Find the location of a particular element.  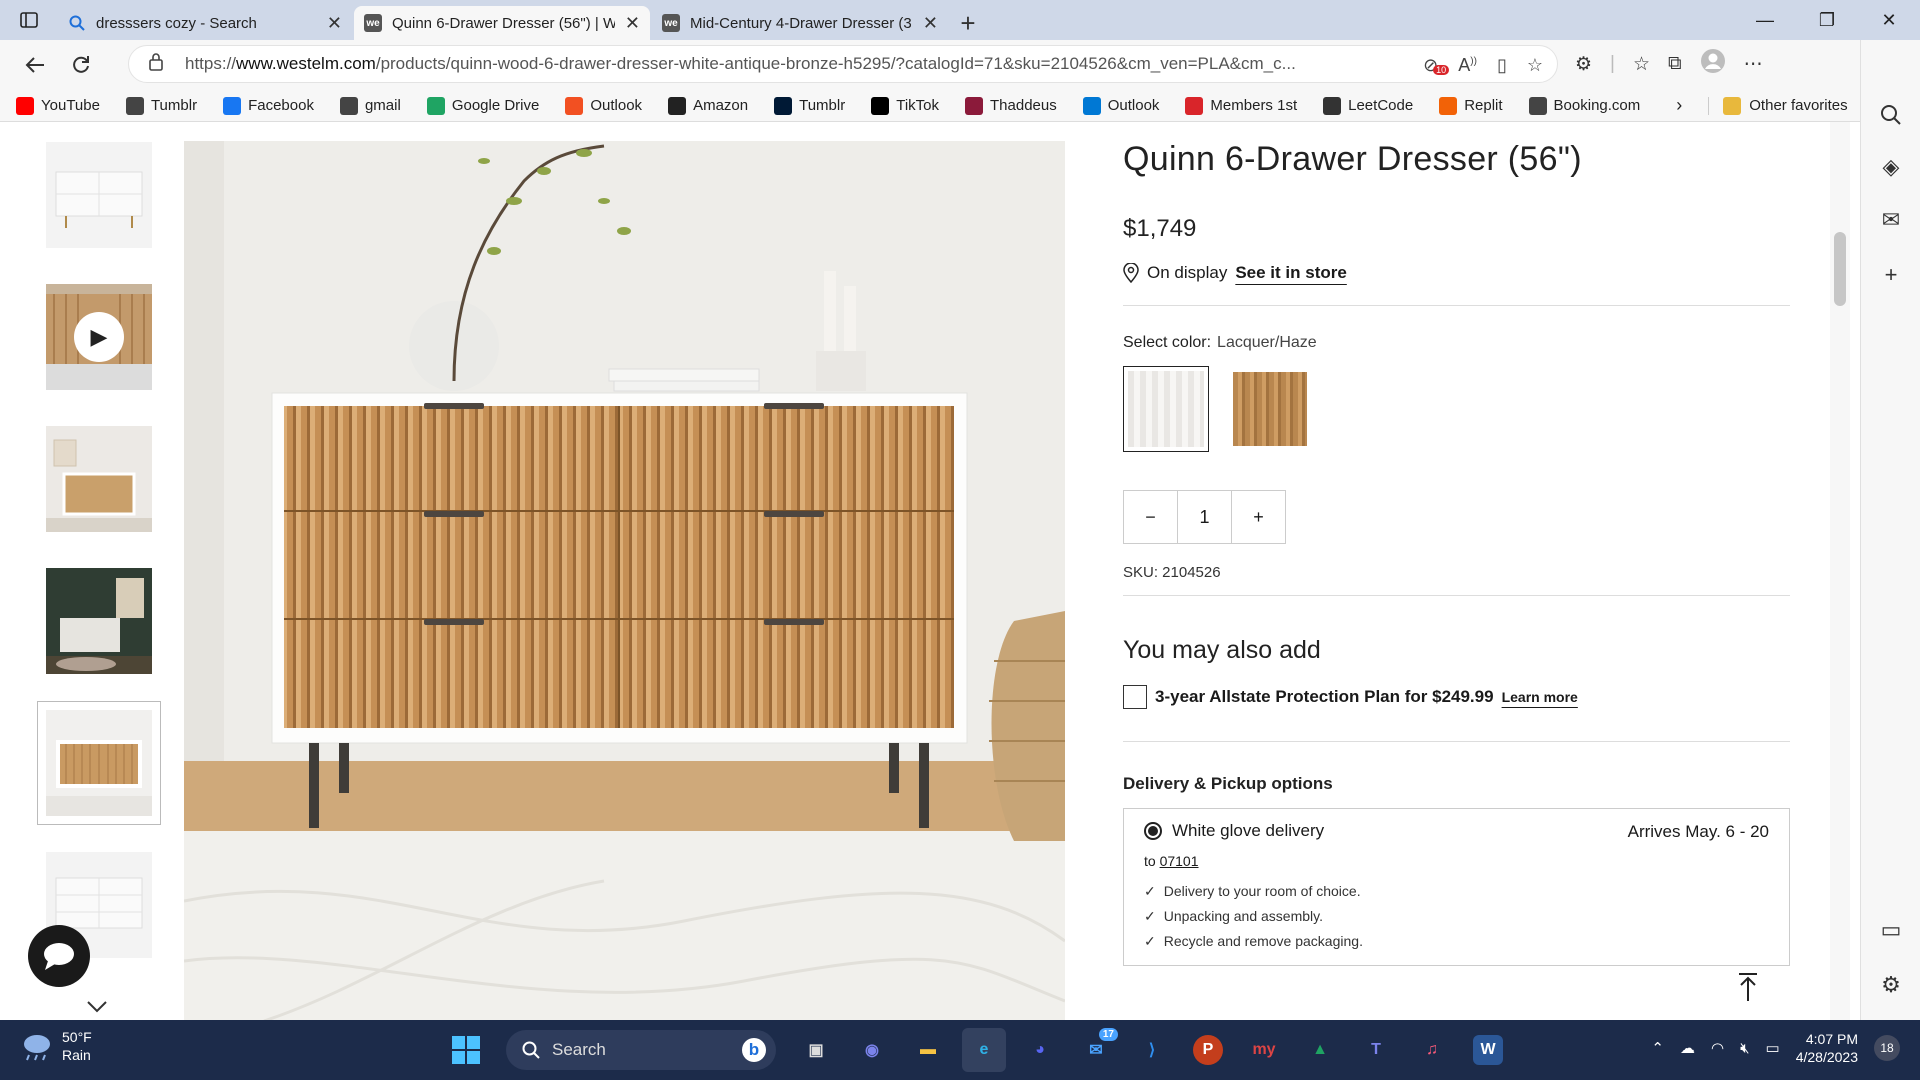

sidebar-panel-icon: ▭ is located at coordinates (1891, 930).